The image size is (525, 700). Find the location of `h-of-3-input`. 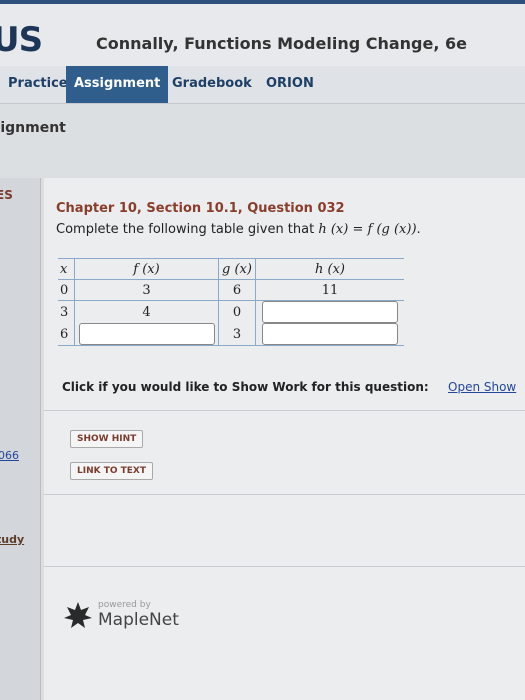

h-of-3-input is located at coordinates (330, 312).